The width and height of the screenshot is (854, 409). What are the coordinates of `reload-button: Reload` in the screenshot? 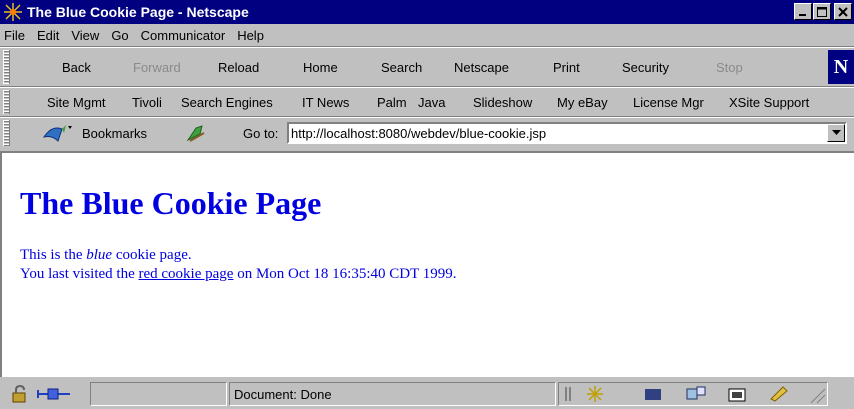 It's located at (238, 67).